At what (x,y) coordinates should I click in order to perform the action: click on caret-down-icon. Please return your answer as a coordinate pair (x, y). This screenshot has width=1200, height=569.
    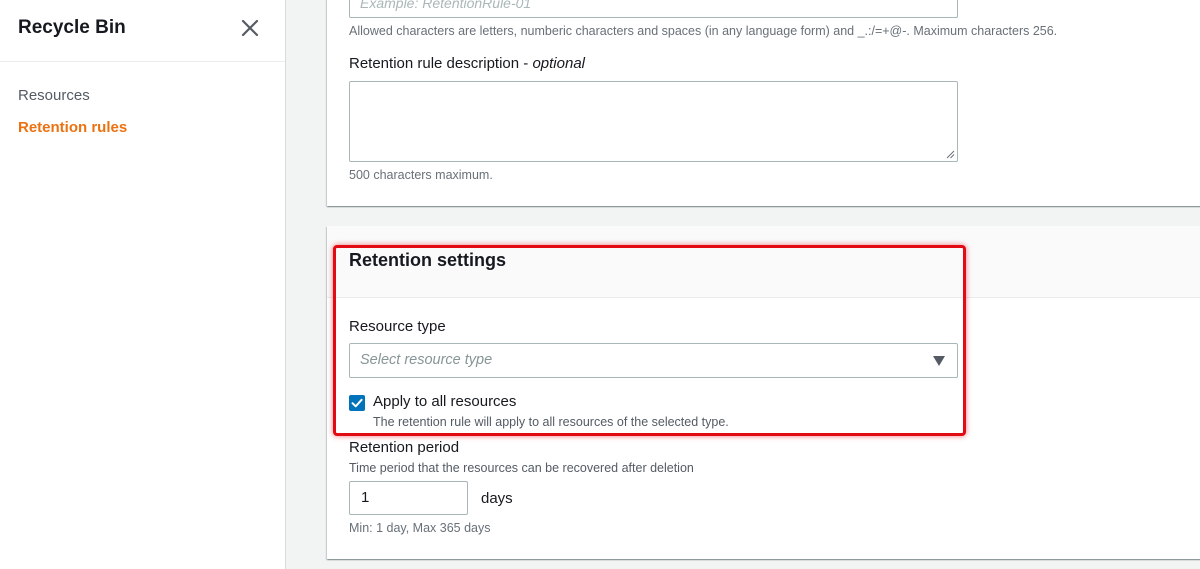
    Looking at the image, I should click on (939, 361).